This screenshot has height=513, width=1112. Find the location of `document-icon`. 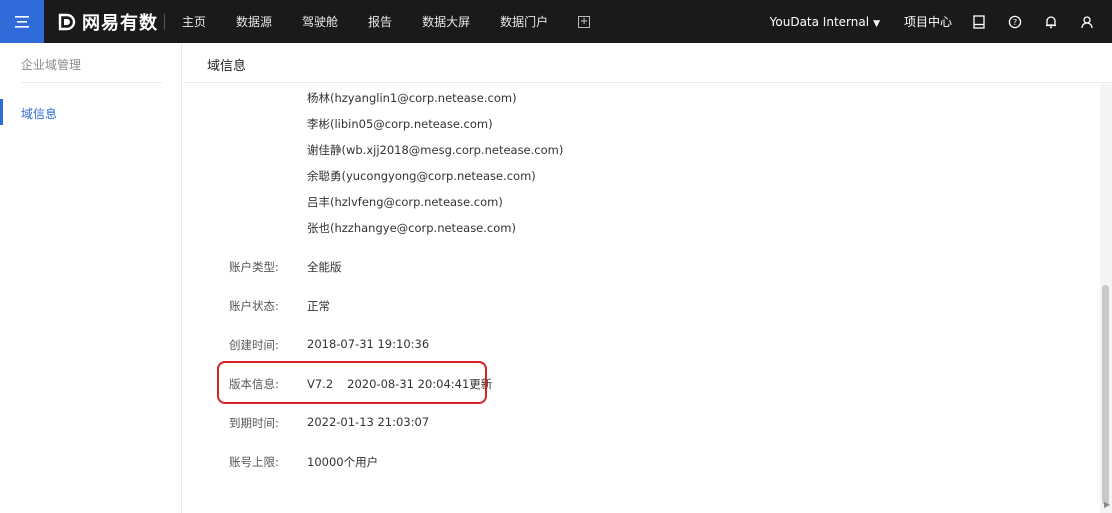

document-icon is located at coordinates (979, 21).